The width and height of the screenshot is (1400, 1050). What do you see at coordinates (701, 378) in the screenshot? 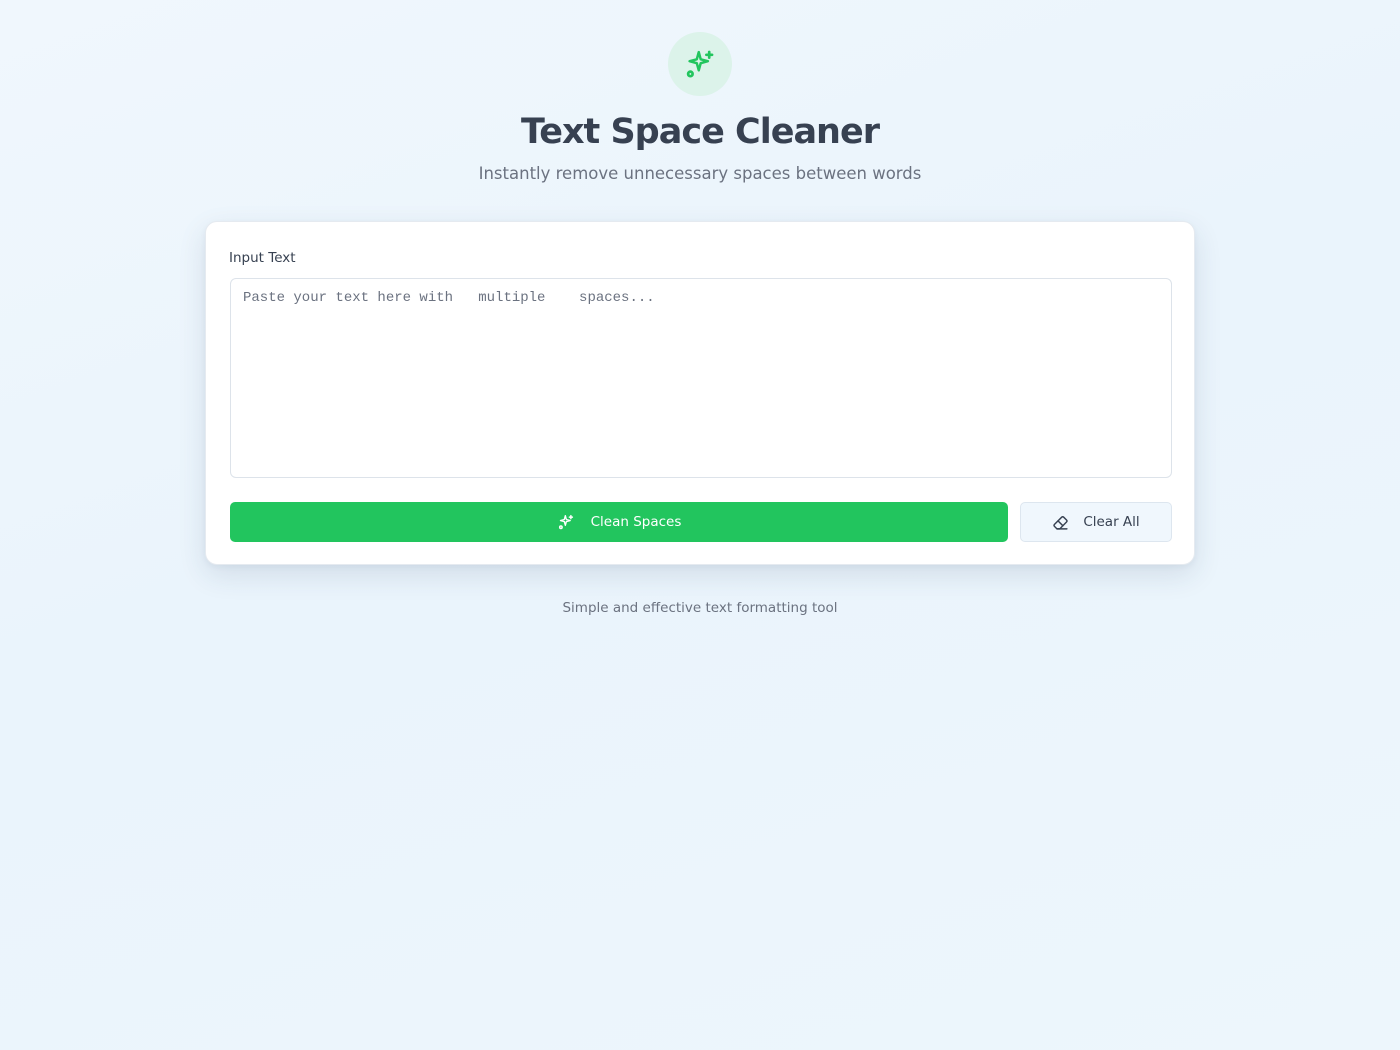
I see `input-textarea` at bounding box center [701, 378].